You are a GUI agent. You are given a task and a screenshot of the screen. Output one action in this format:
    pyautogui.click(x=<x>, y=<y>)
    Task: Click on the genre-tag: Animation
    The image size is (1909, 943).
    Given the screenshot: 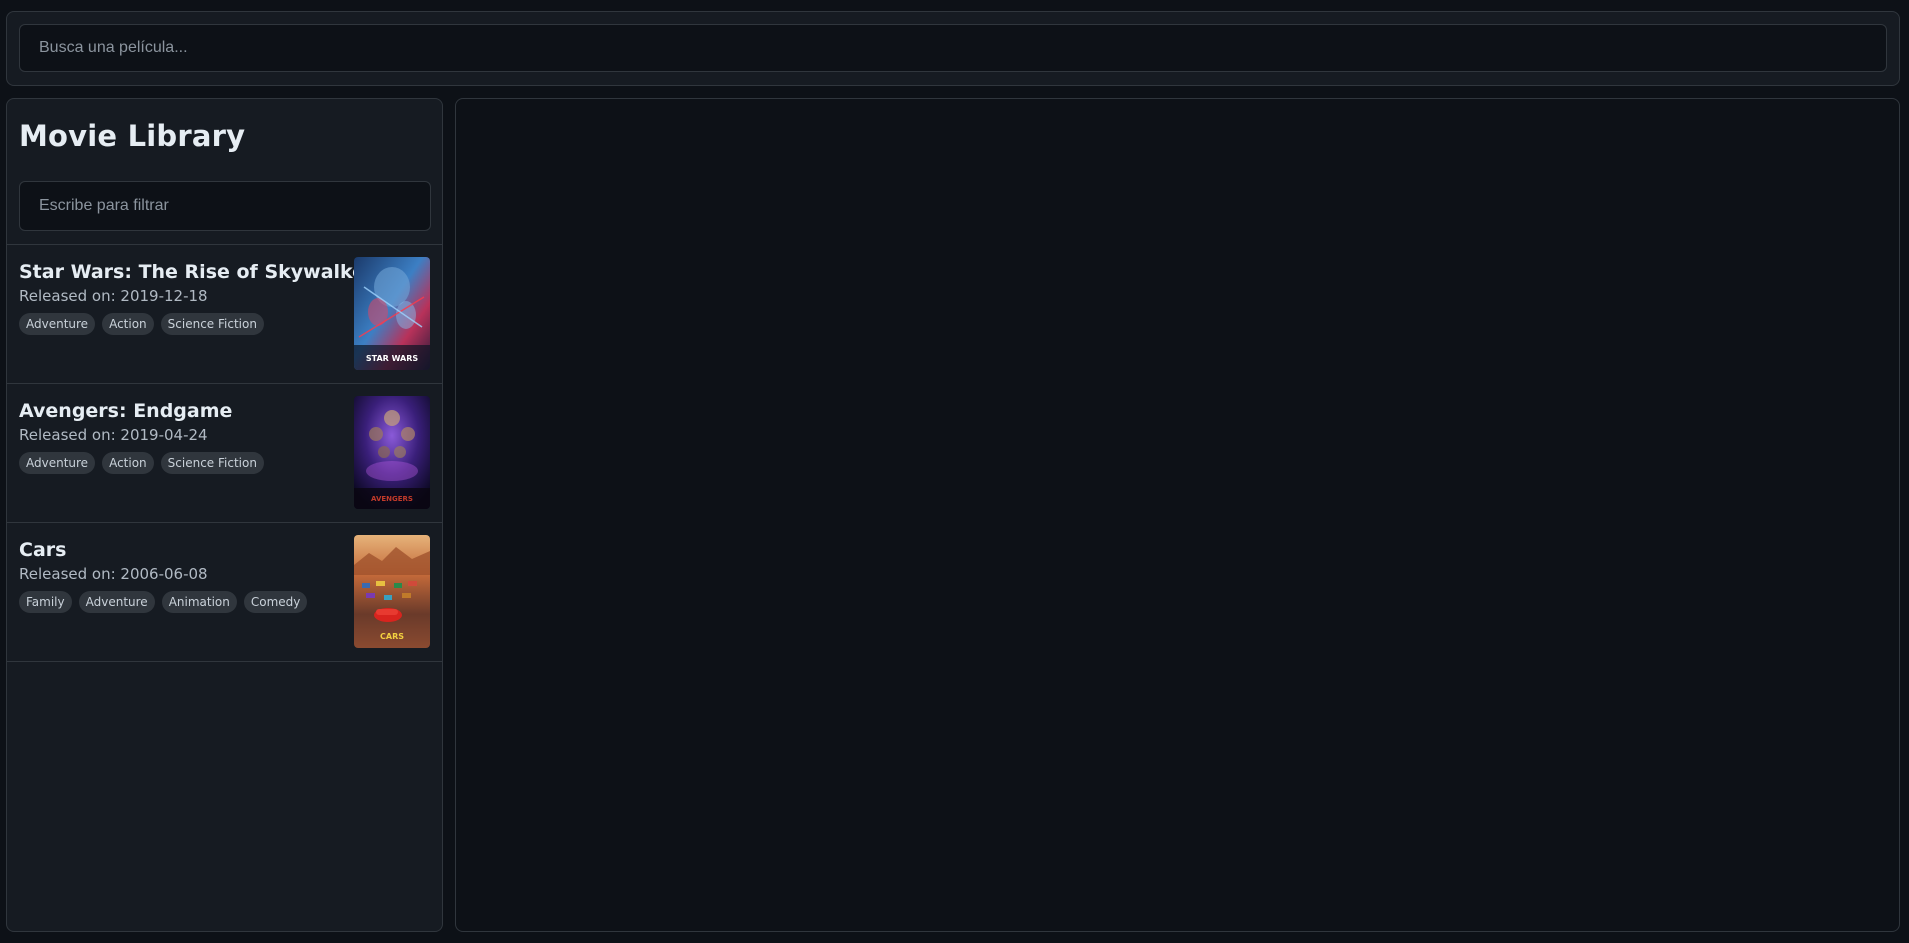 What is the action you would take?
    pyautogui.click(x=199, y=602)
    